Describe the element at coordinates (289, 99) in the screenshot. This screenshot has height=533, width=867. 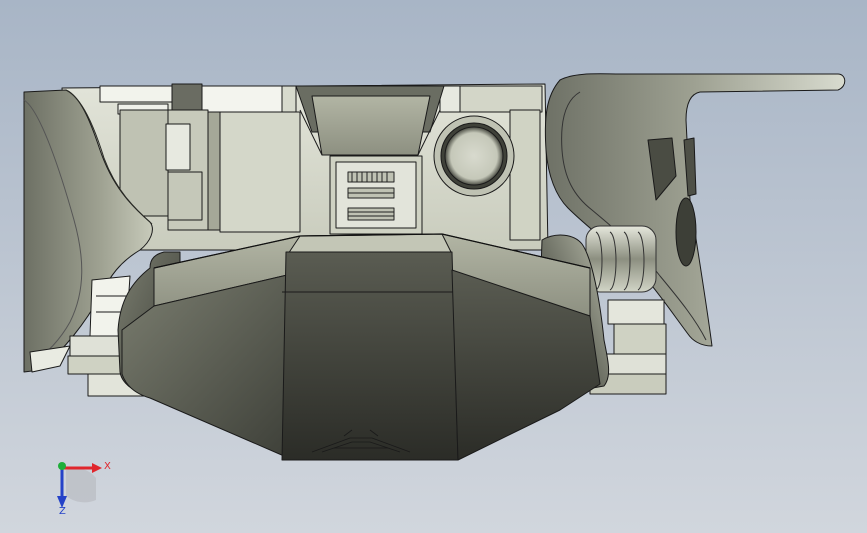
I see `top-block-side` at that location.